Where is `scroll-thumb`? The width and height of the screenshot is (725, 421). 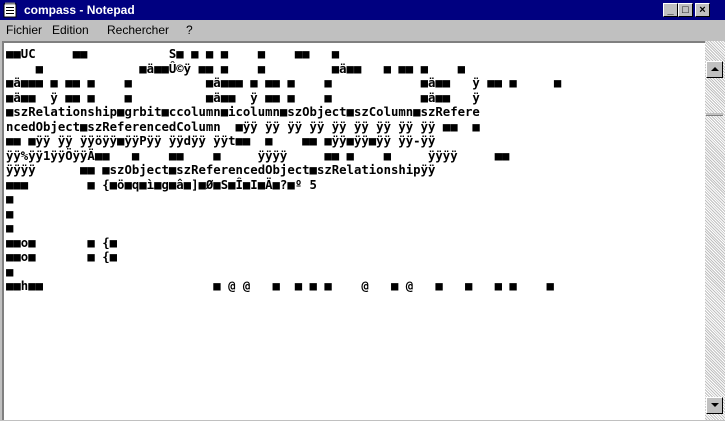
scroll-thumb is located at coordinates (714, 114).